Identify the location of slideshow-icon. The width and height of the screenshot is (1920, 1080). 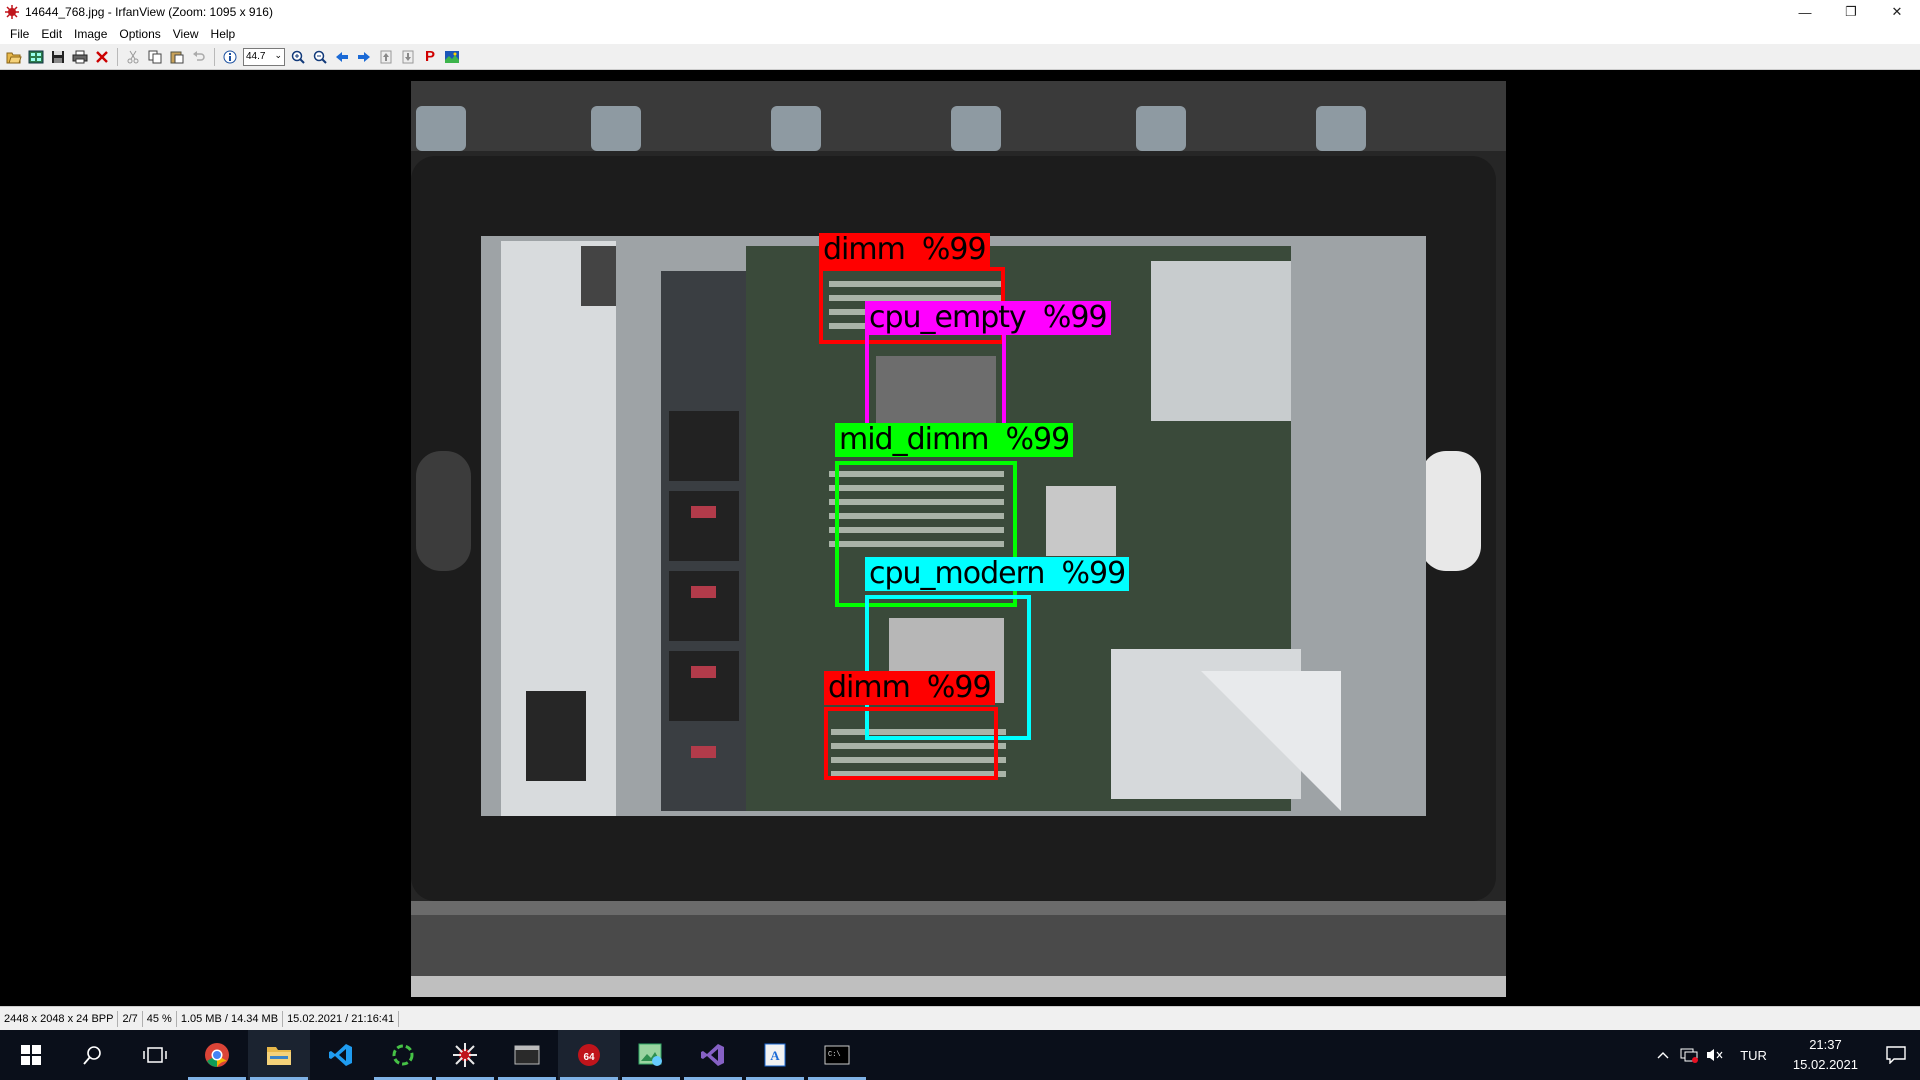
(452, 57).